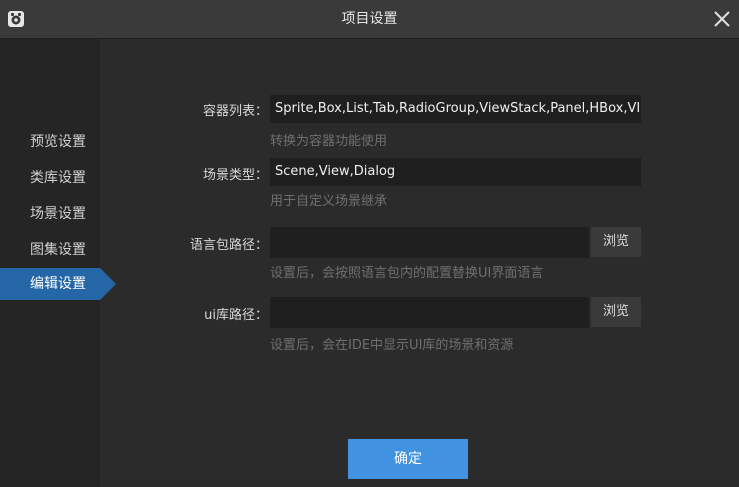  I want to click on window-title: 项目设置, so click(369, 19).